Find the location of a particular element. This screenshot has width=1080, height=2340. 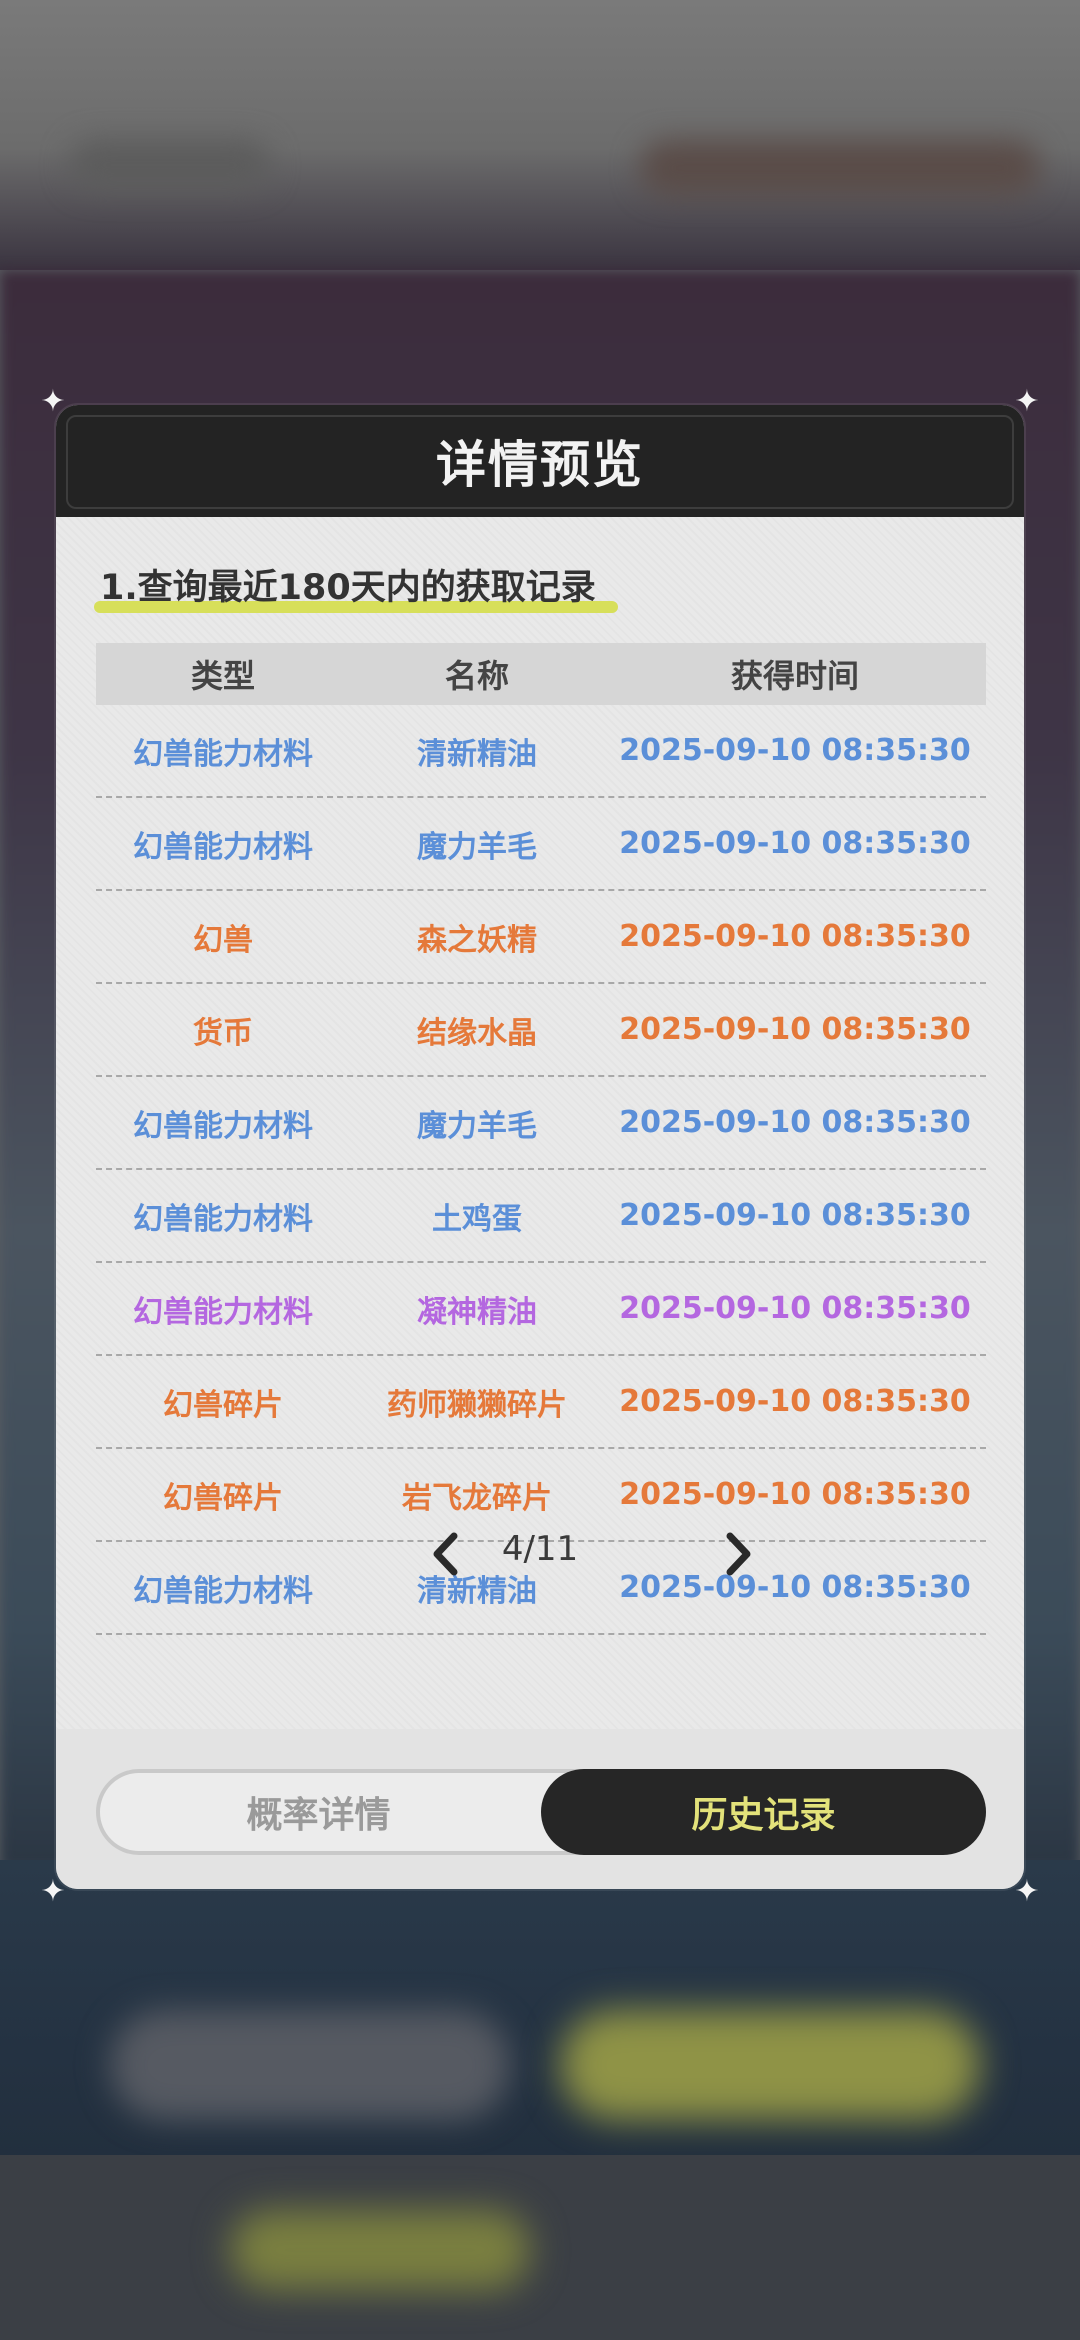

row-name: 土鸡蛋 is located at coordinates (477, 1219).